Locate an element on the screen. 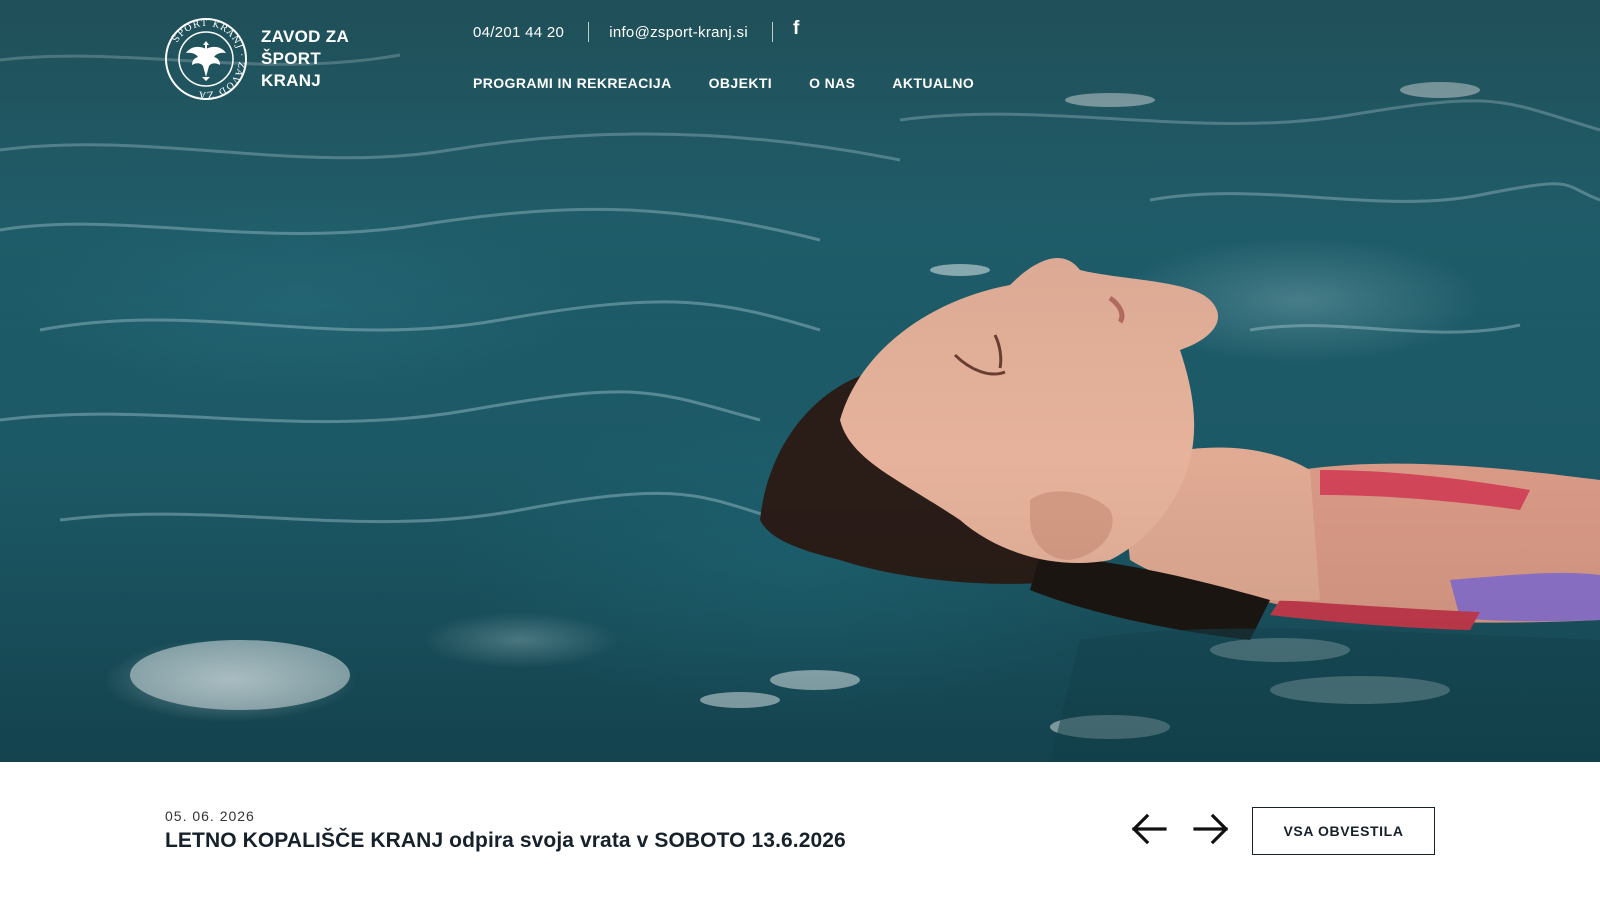  contact-bar: 04/201 44 20 info@zsport-kranj.si f is located at coordinates (636, 31).